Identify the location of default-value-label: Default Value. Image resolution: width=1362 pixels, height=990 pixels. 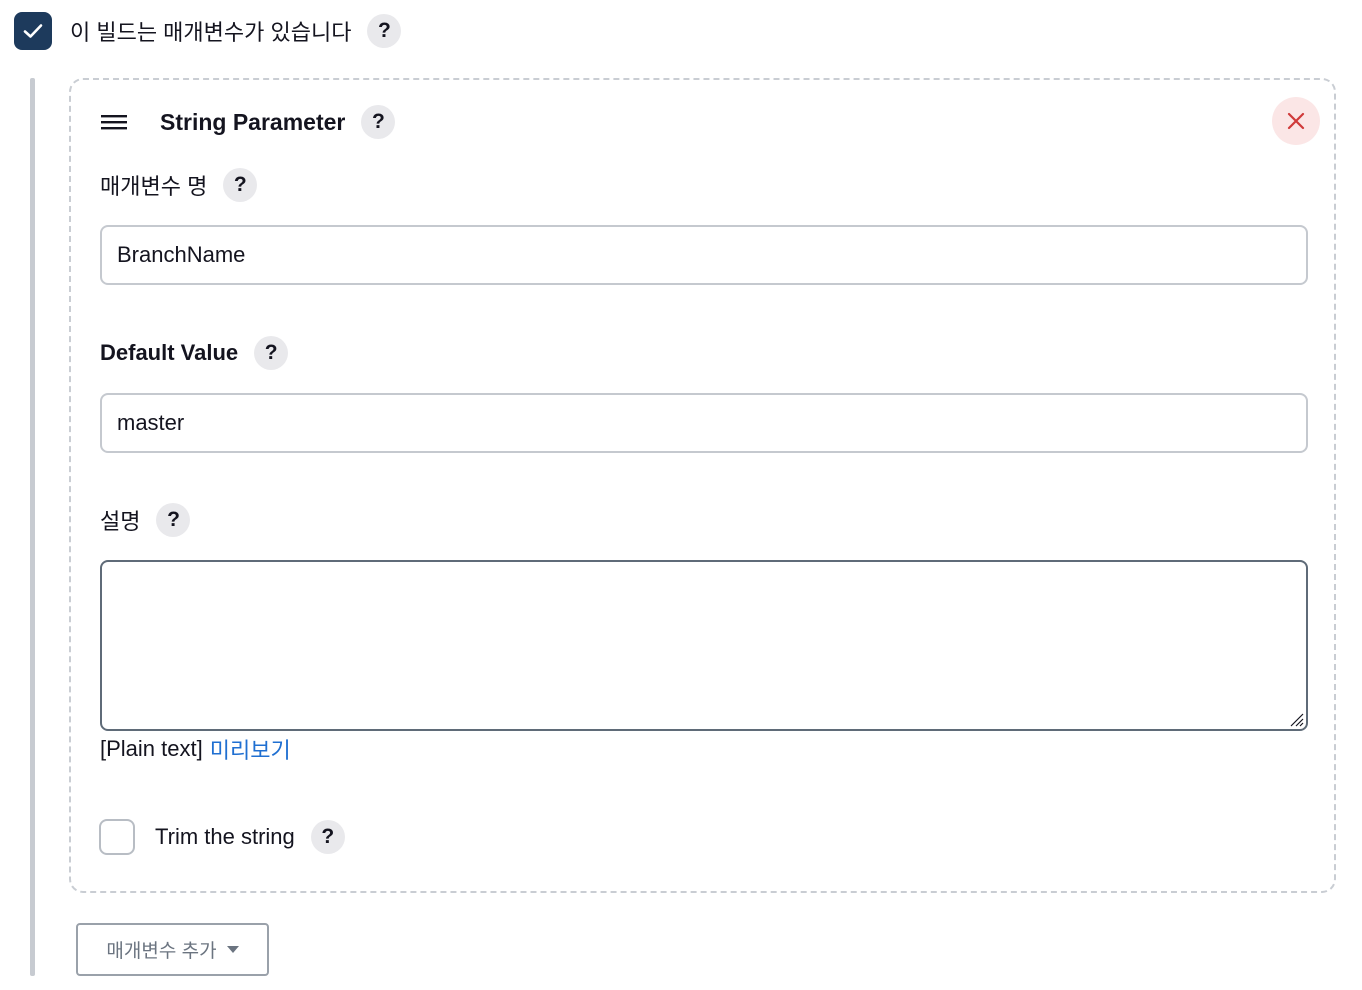
(169, 352).